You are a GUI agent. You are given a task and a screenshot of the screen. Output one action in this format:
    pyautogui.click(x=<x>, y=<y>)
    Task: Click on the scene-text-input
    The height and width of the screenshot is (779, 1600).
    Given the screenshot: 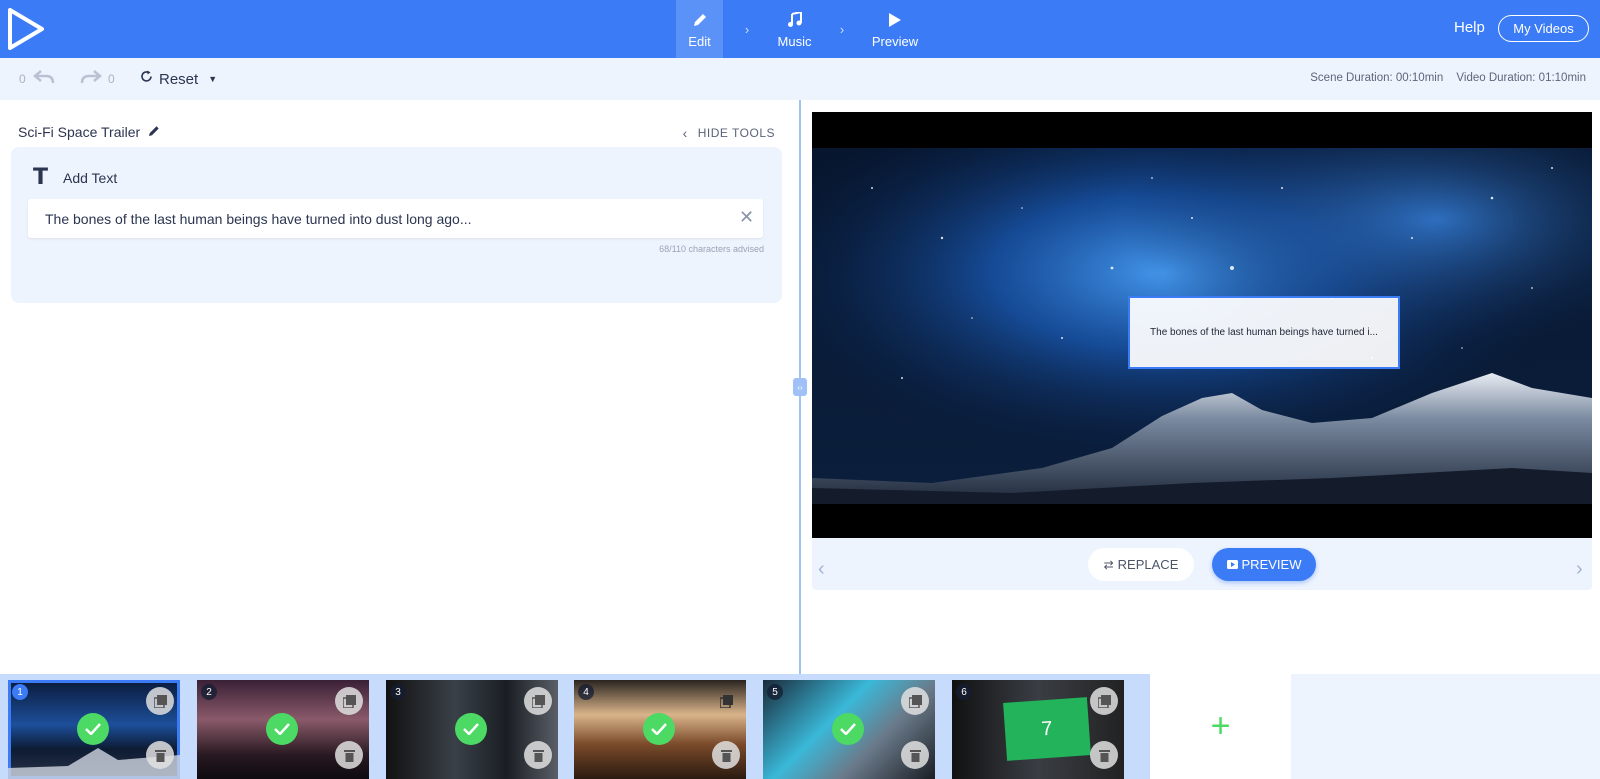 What is the action you would take?
    pyautogui.click(x=395, y=218)
    